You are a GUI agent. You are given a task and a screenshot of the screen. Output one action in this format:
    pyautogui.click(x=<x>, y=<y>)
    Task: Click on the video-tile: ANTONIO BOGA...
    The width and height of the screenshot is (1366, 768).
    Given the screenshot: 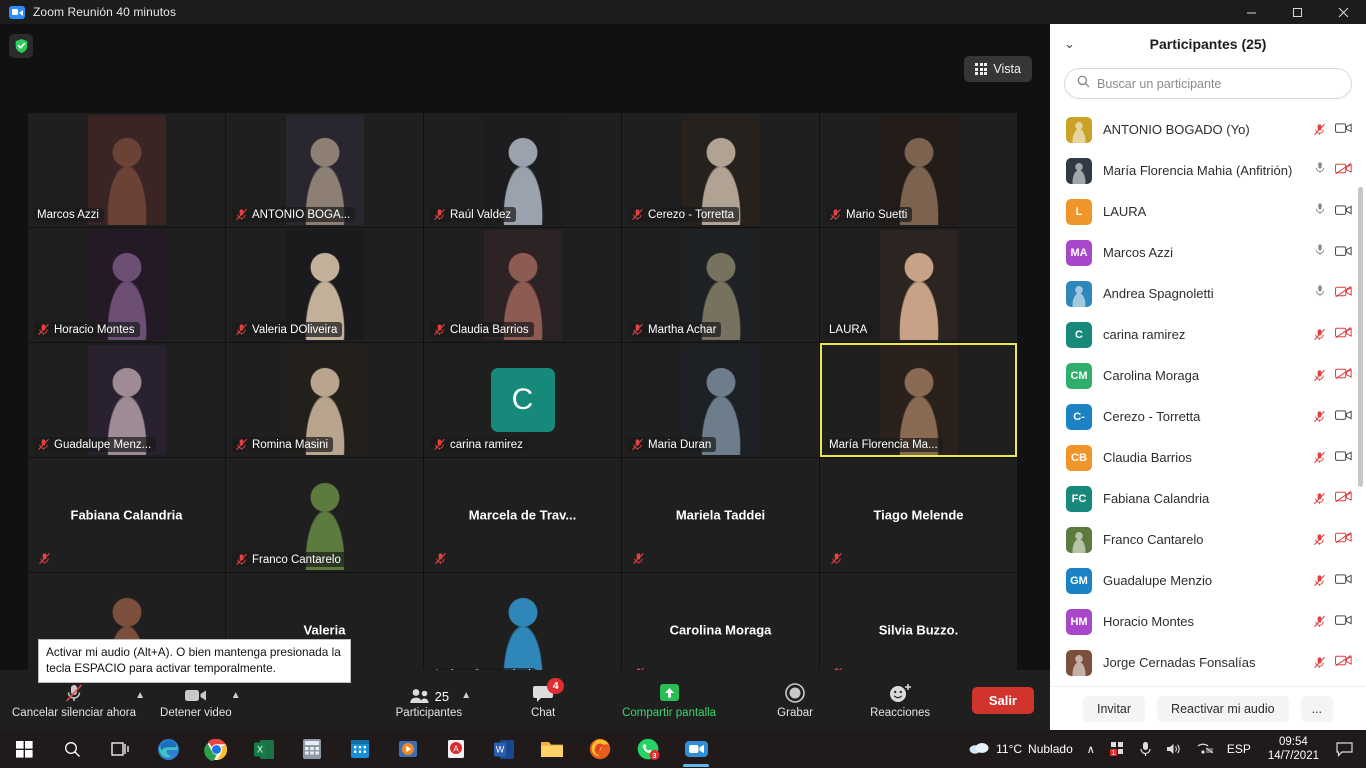 What is the action you would take?
    pyautogui.click(x=324, y=170)
    